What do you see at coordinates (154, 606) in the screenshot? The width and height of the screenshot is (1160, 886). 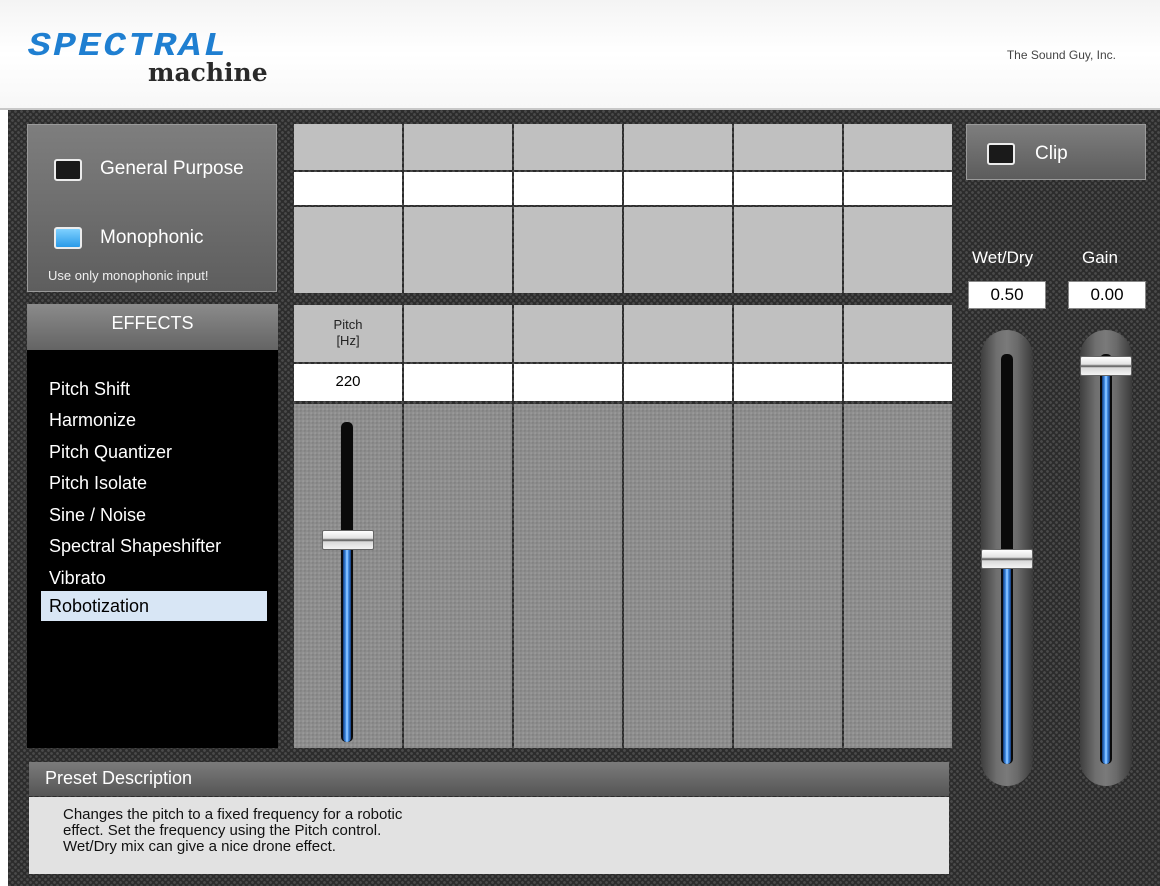 I see `effect-item-robotization: Robotization` at bounding box center [154, 606].